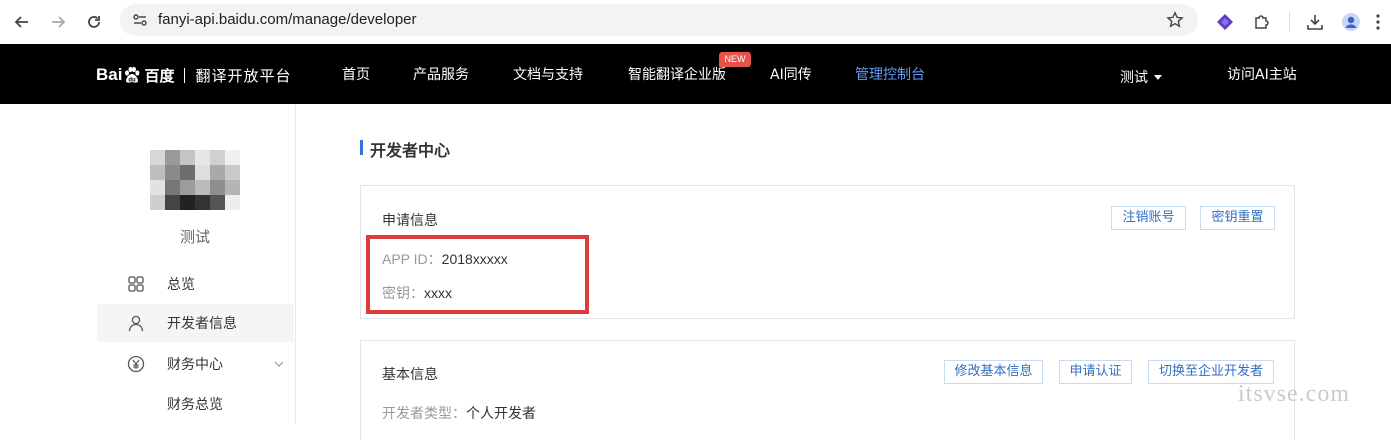 Image resolution: width=1391 pixels, height=440 pixels. I want to click on profile-avatar-icon, so click(1351, 22).